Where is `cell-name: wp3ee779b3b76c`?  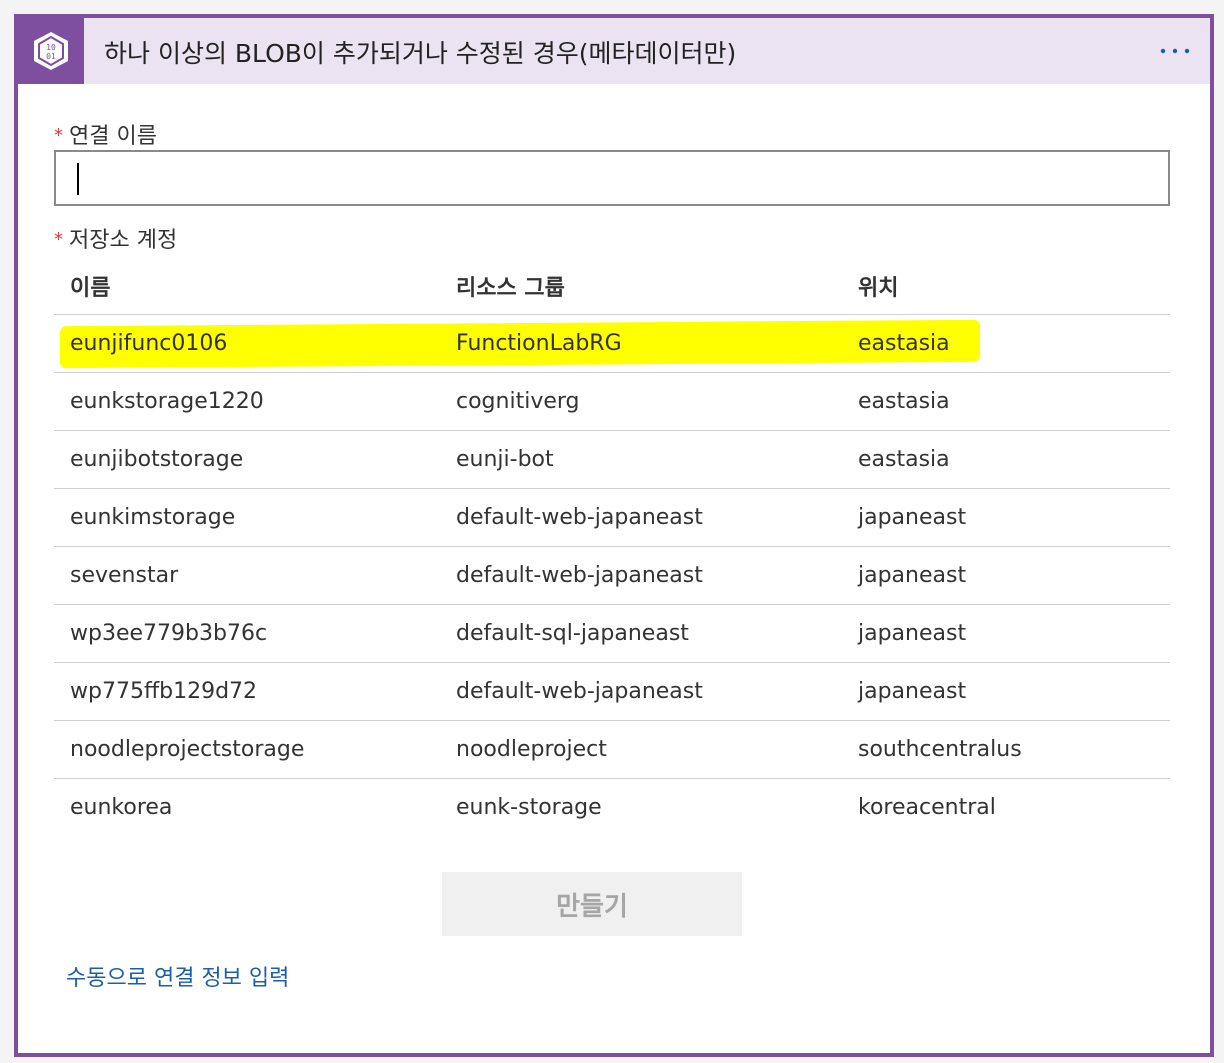 cell-name: wp3ee779b3b76c is located at coordinates (169, 633).